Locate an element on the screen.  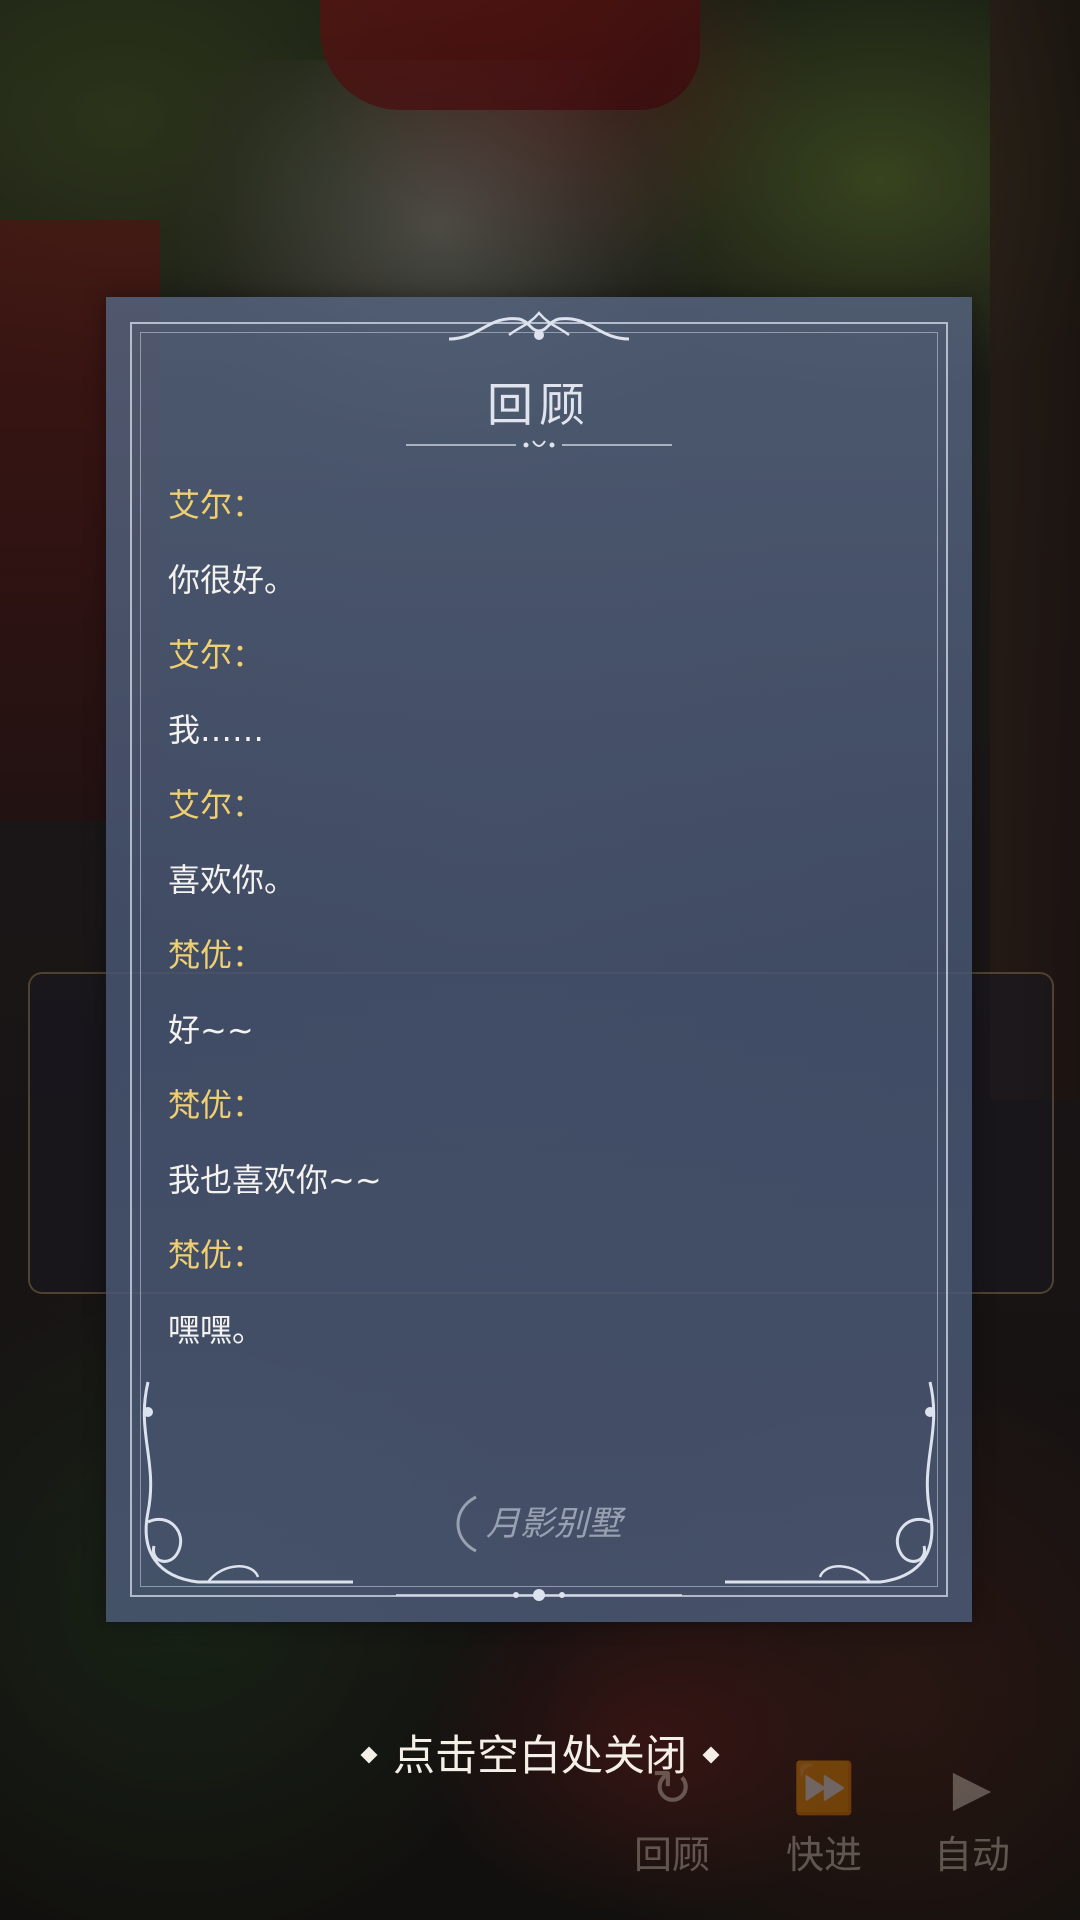
close-hint: 点击空白处关闭 is located at coordinates (540, 1752).